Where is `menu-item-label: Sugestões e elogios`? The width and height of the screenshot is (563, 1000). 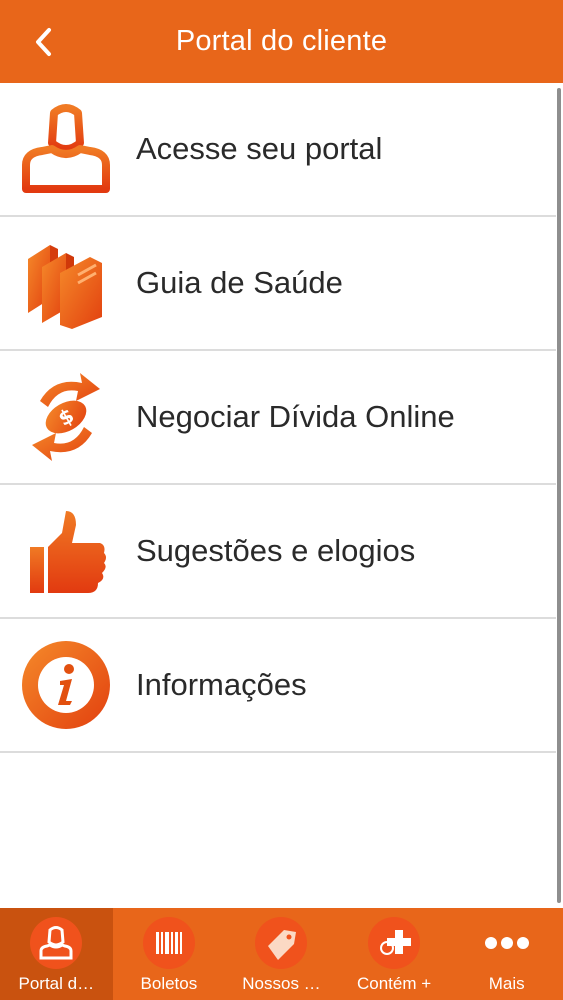
menu-item-label: Sugestões e elogios is located at coordinates (276, 550).